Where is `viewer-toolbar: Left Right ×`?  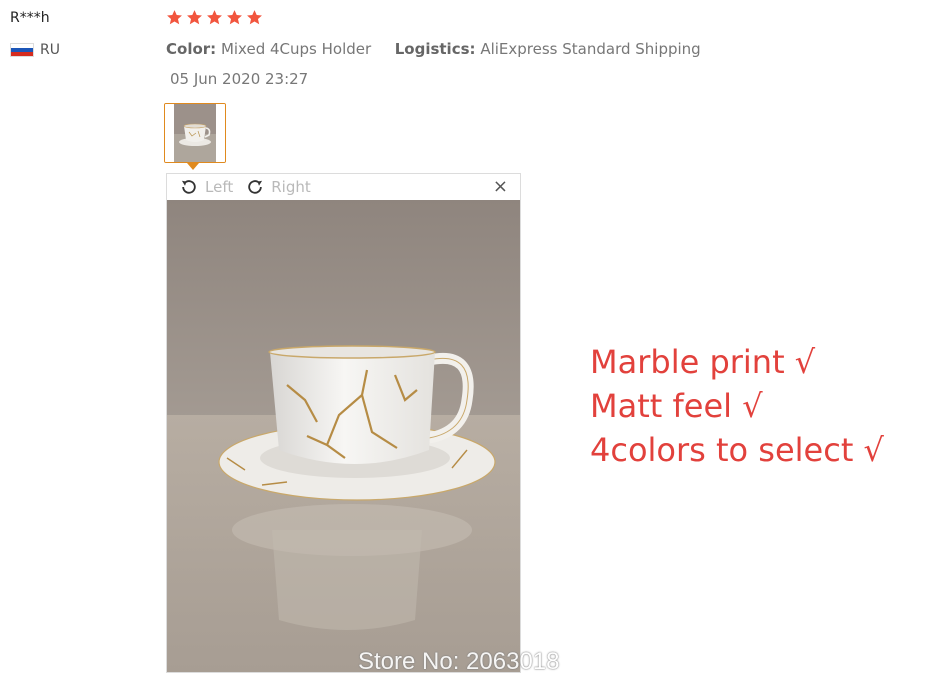
viewer-toolbar: Left Right × is located at coordinates (343, 187).